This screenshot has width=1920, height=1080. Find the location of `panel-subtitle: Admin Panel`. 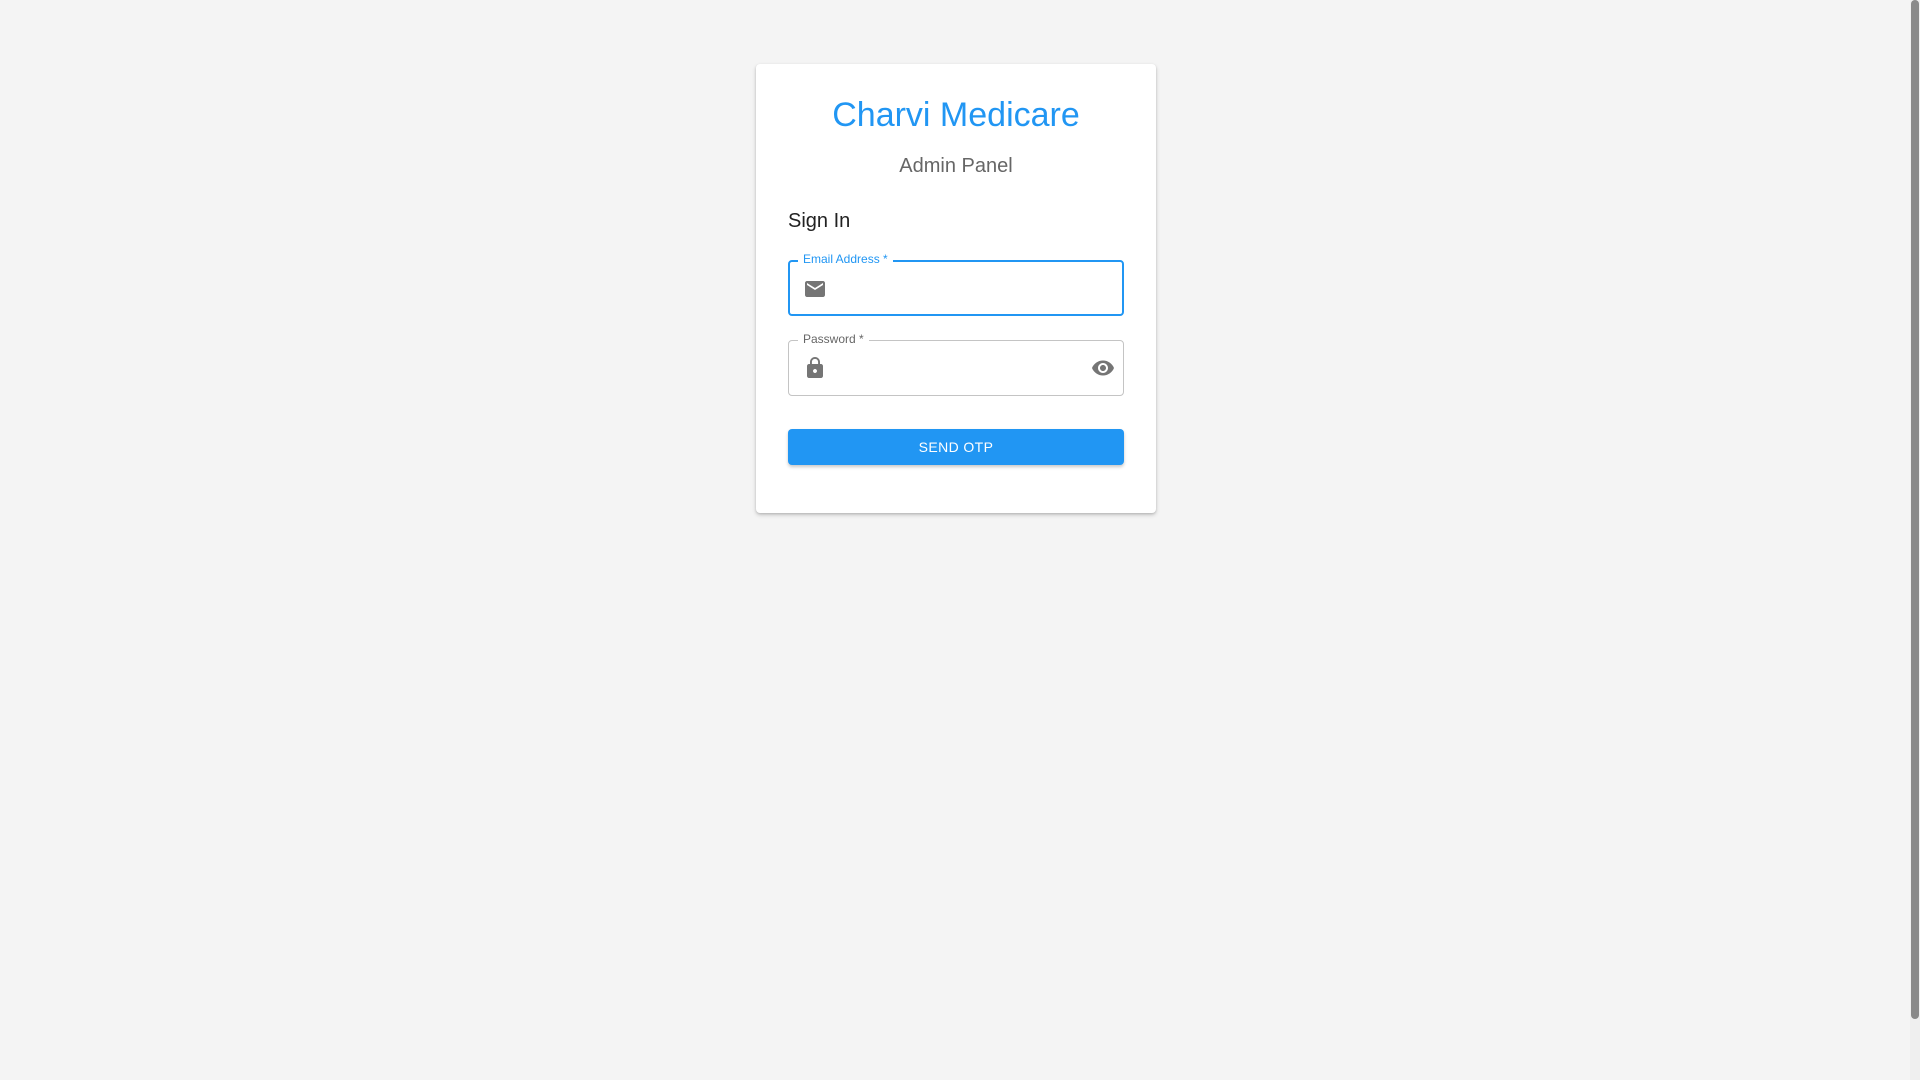

panel-subtitle: Admin Panel is located at coordinates (956, 166).